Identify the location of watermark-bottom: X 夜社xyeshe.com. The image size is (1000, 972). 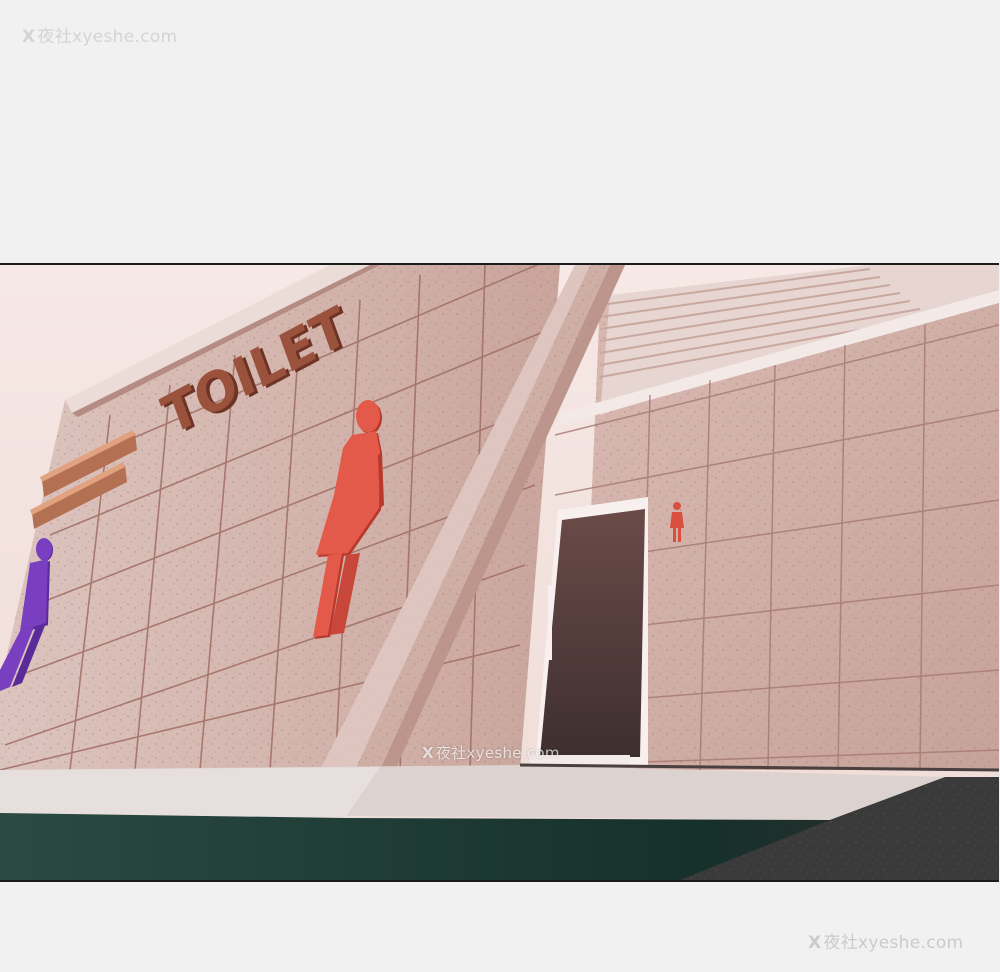
(886, 943).